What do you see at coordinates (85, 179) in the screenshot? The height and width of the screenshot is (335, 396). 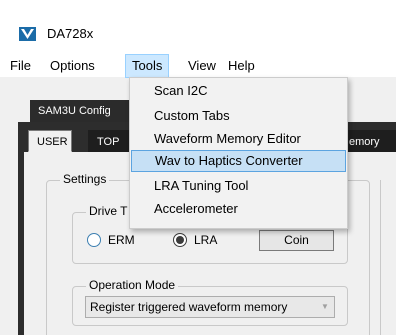 I see `settings-group-label: Settings` at bounding box center [85, 179].